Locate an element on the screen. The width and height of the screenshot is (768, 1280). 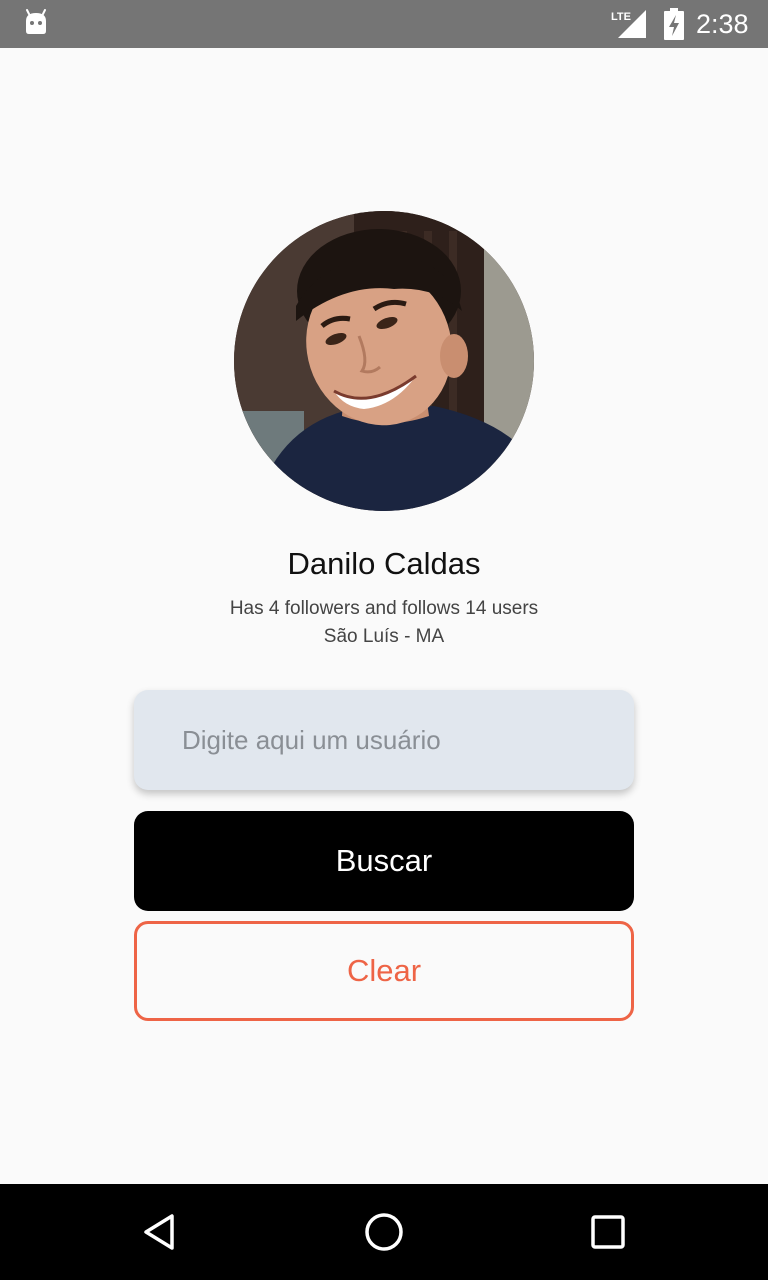
profile-name: Danilo Caldas is located at coordinates (384, 563).